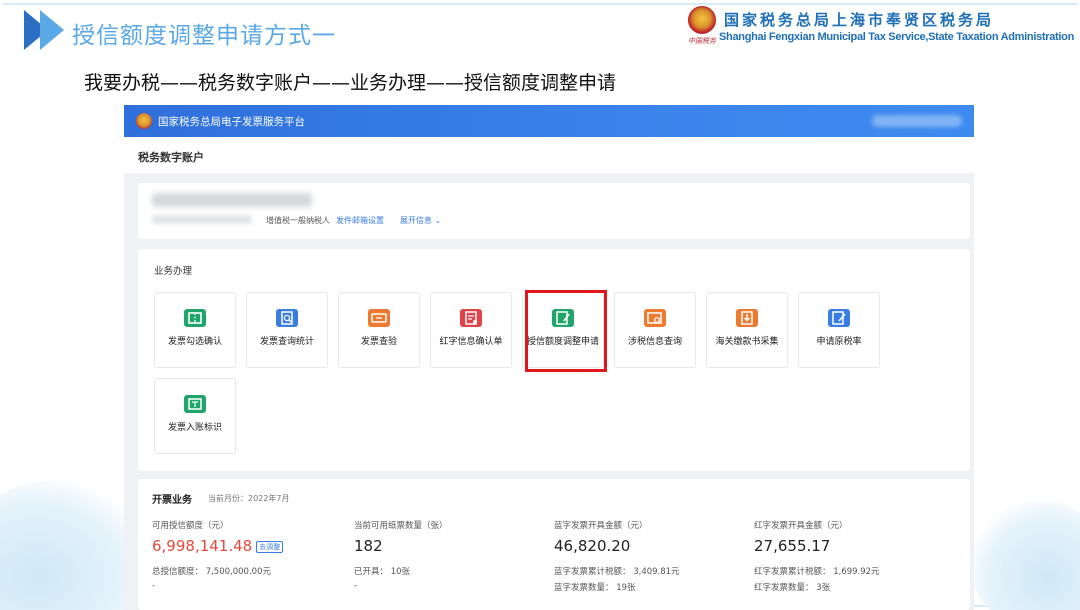 The width and height of the screenshot is (1080, 610). I want to click on stat-sub: 总授信额度： 7,500,000.00元, so click(211, 572).